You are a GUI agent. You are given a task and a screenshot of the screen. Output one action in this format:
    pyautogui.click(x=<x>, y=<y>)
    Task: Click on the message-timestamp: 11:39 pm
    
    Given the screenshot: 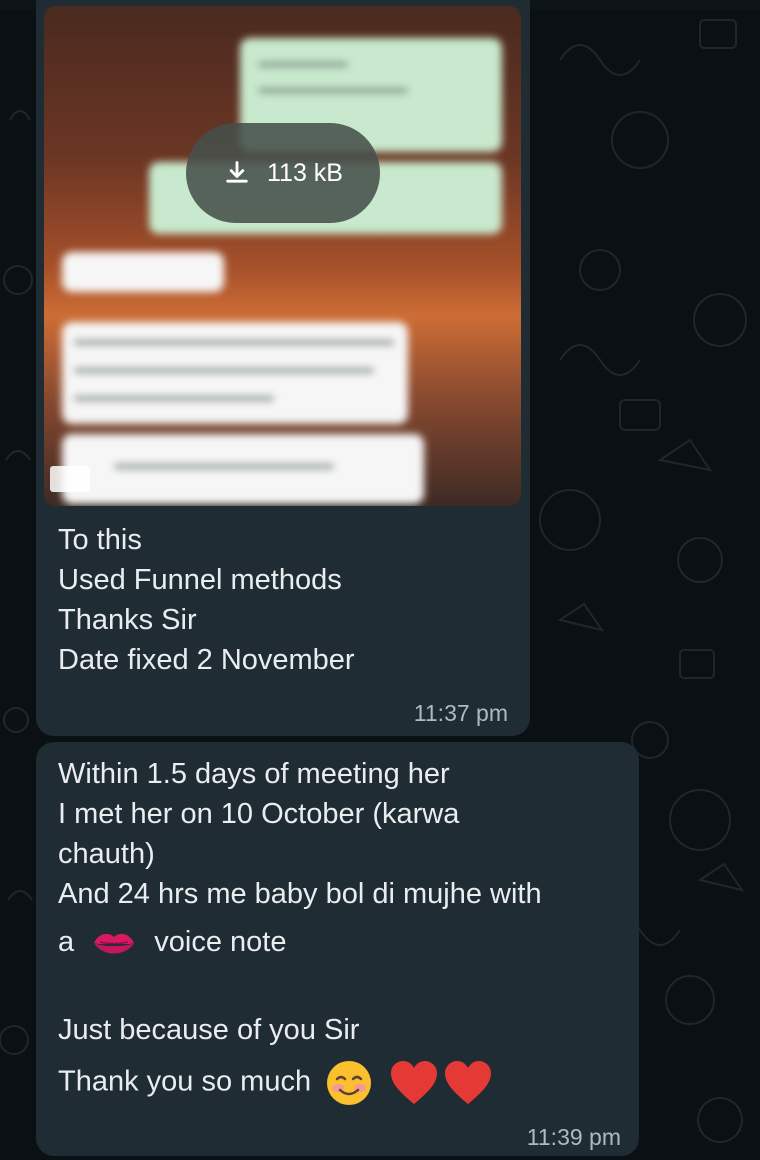 What is the action you would take?
    pyautogui.click(x=573, y=1137)
    